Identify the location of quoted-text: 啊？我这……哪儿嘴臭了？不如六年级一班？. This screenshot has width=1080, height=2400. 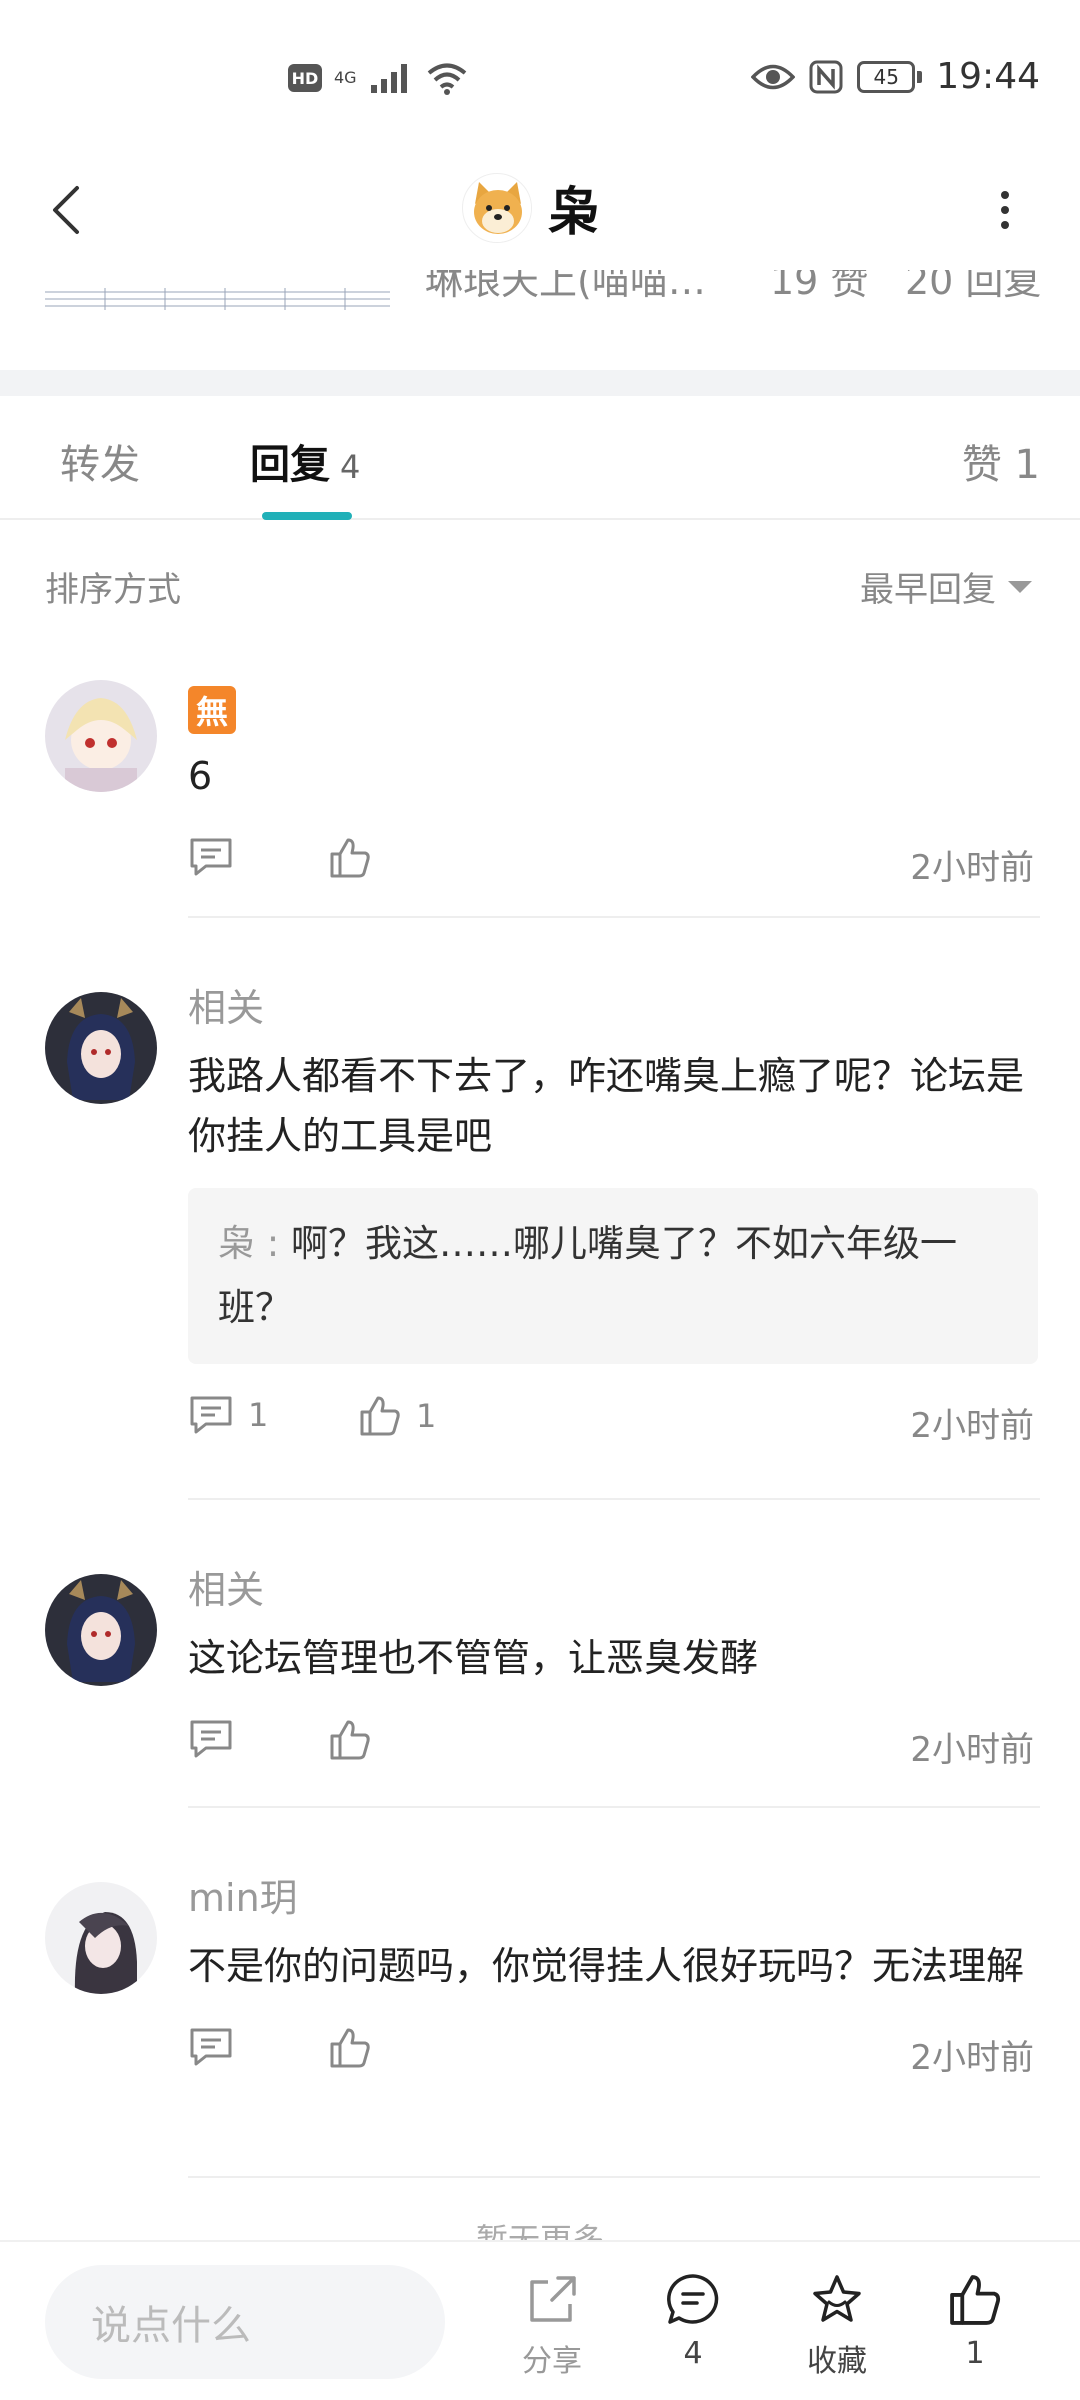
(587, 1275).